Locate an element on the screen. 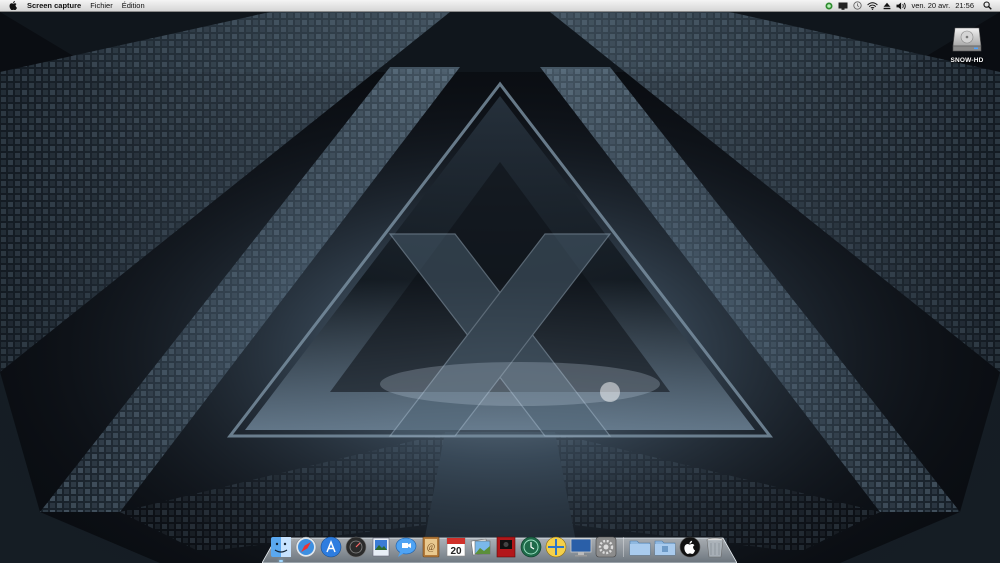  dock-display is located at coordinates (581, 547).